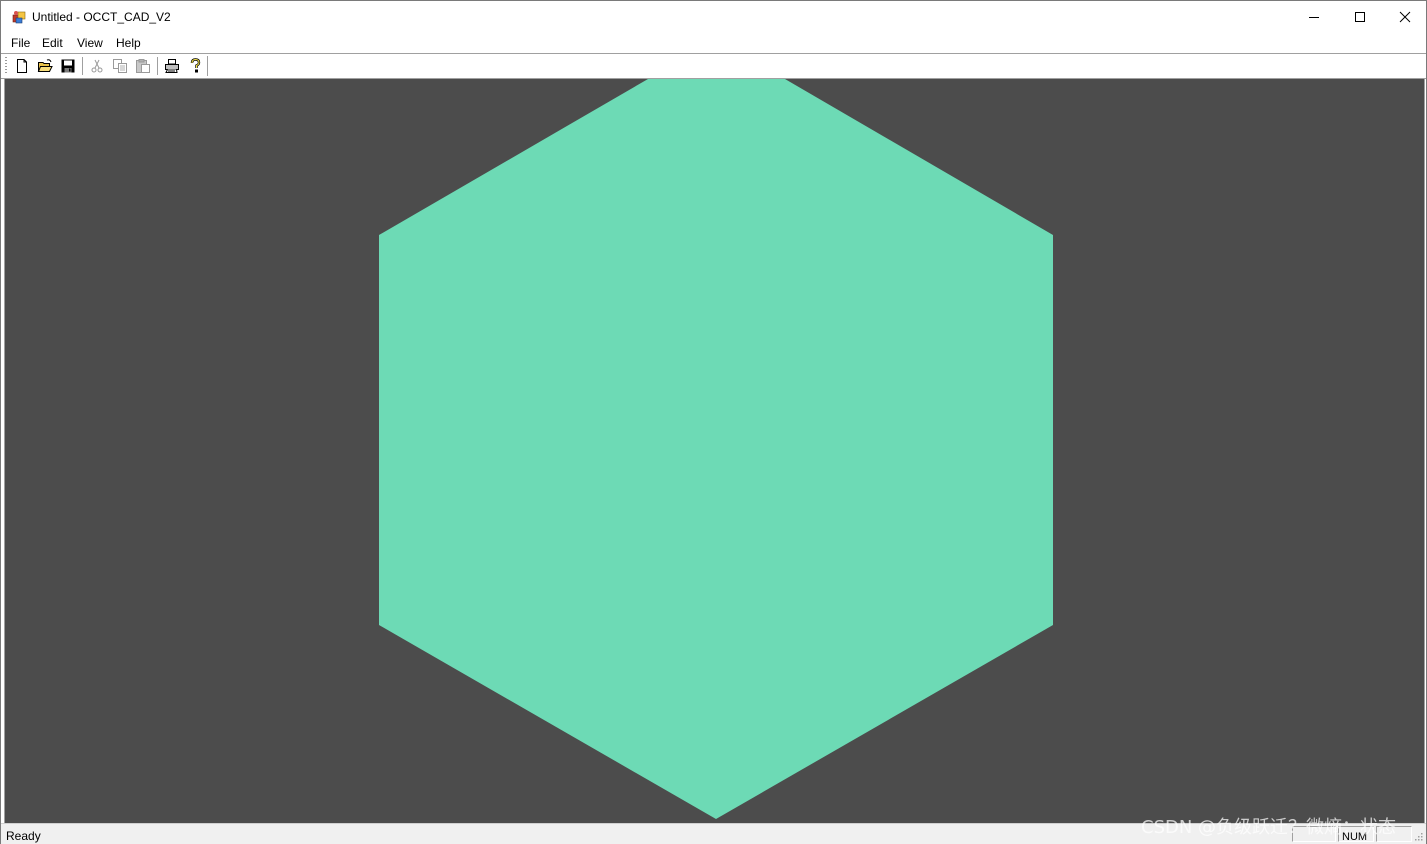  Describe the element at coordinates (90, 43) in the screenshot. I see `menu-view: View` at that location.